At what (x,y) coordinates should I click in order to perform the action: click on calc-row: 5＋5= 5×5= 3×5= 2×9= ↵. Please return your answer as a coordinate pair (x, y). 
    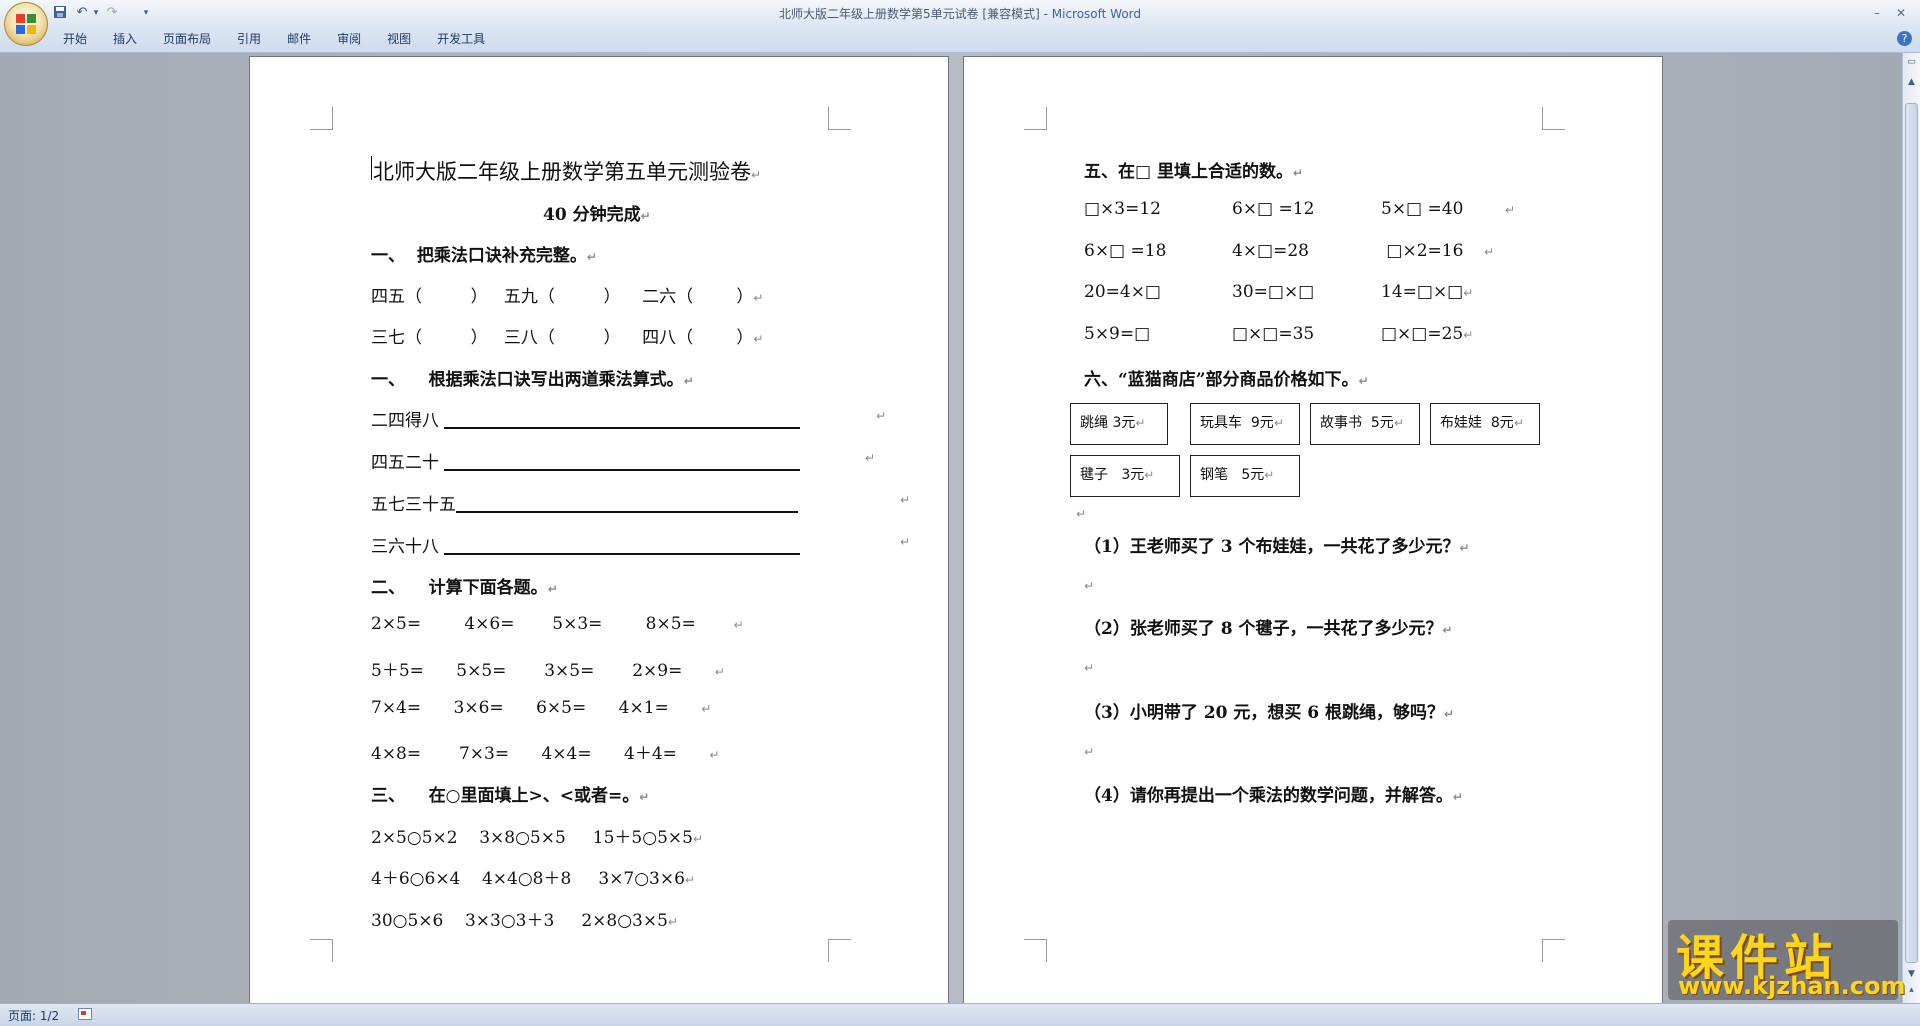
    Looking at the image, I should click on (548, 671).